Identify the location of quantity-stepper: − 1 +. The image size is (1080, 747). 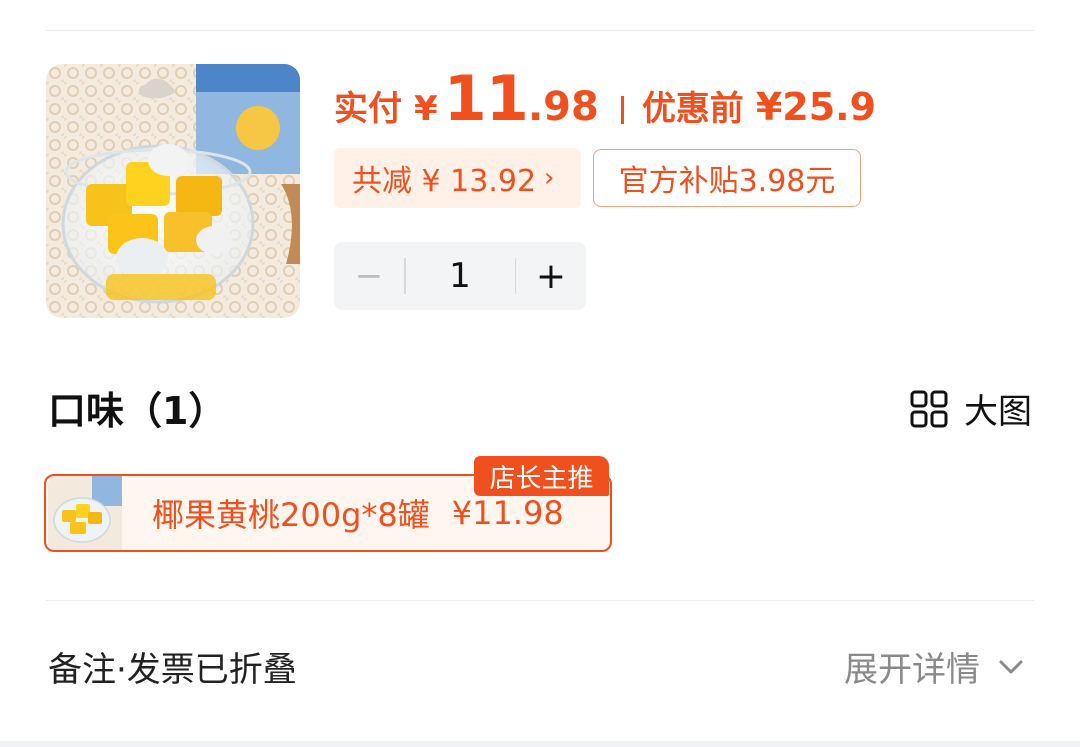
(460, 276).